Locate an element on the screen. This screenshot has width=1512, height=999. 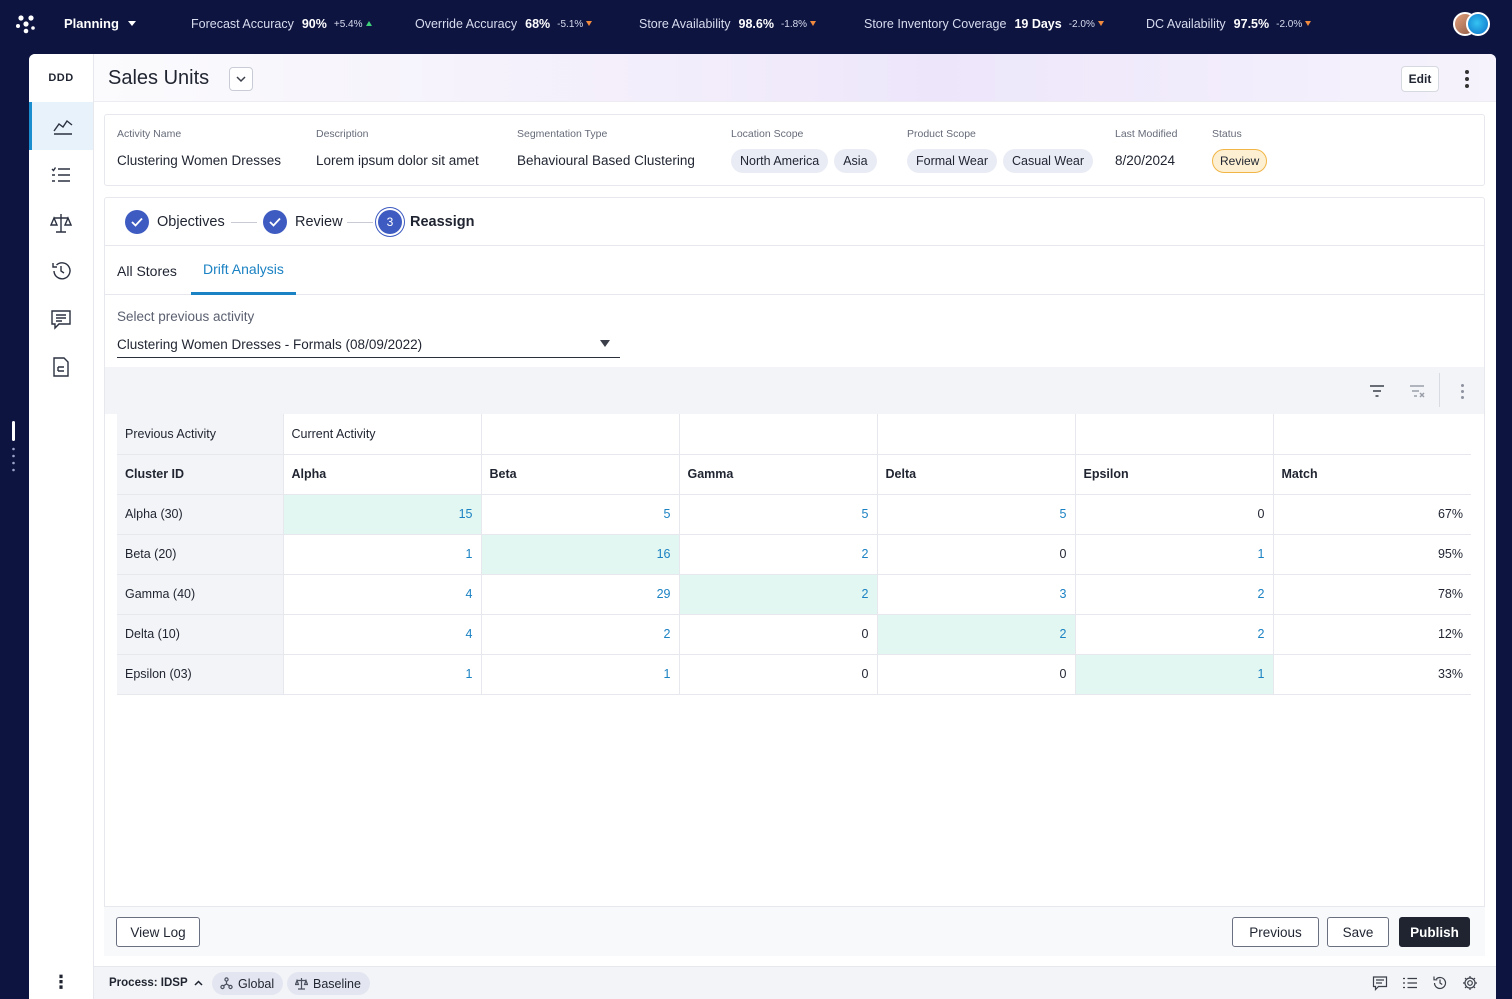
checklist-icon is located at coordinates (1410, 983).